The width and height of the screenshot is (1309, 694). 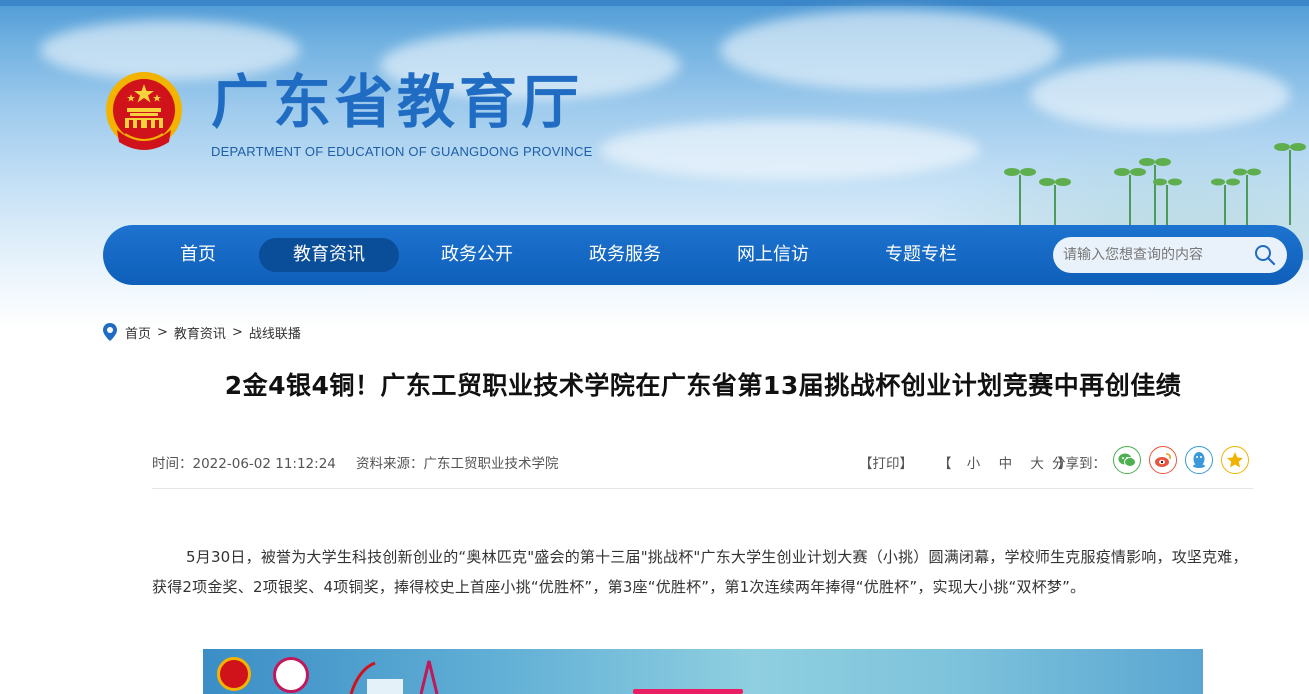 What do you see at coordinates (1235, 460) in the screenshot?
I see `qzone-icon` at bounding box center [1235, 460].